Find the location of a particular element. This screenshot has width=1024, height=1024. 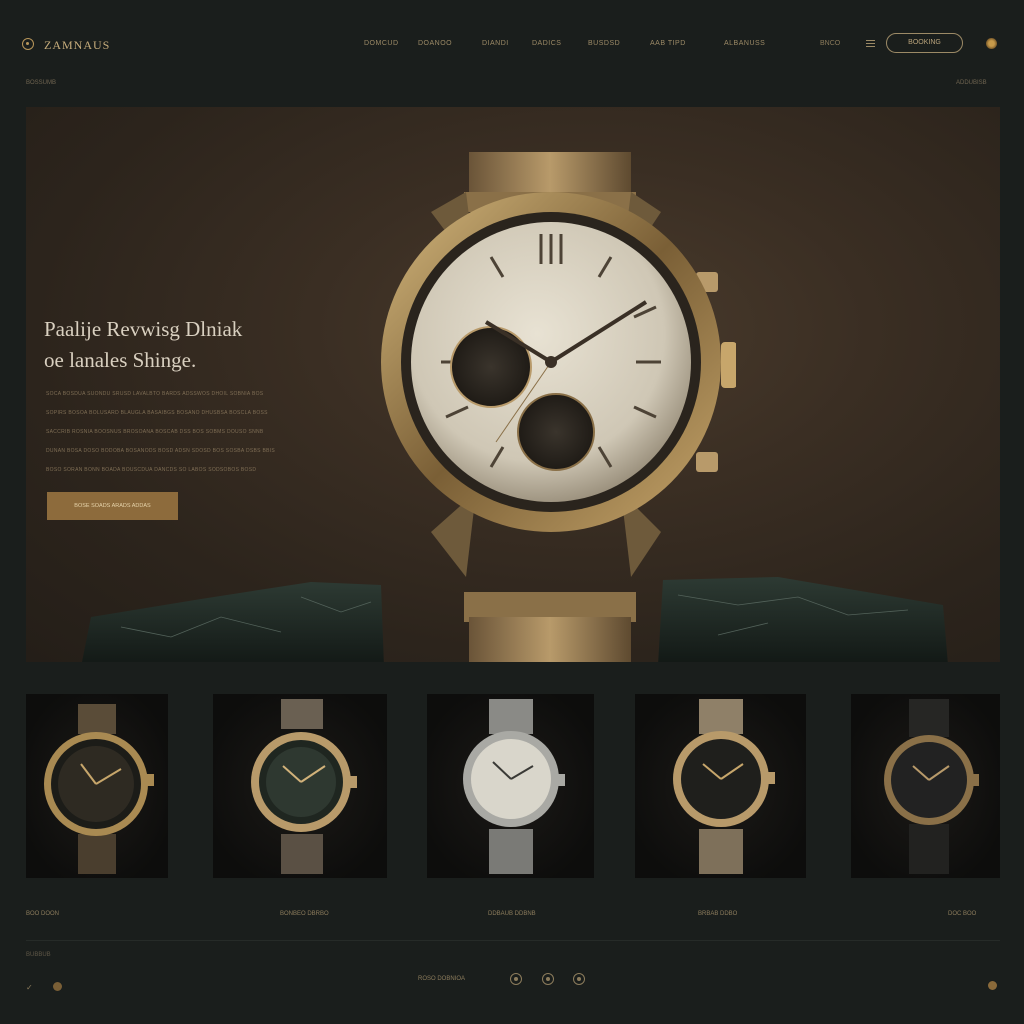

nav-item-3: DIANDI is located at coordinates (495, 43).